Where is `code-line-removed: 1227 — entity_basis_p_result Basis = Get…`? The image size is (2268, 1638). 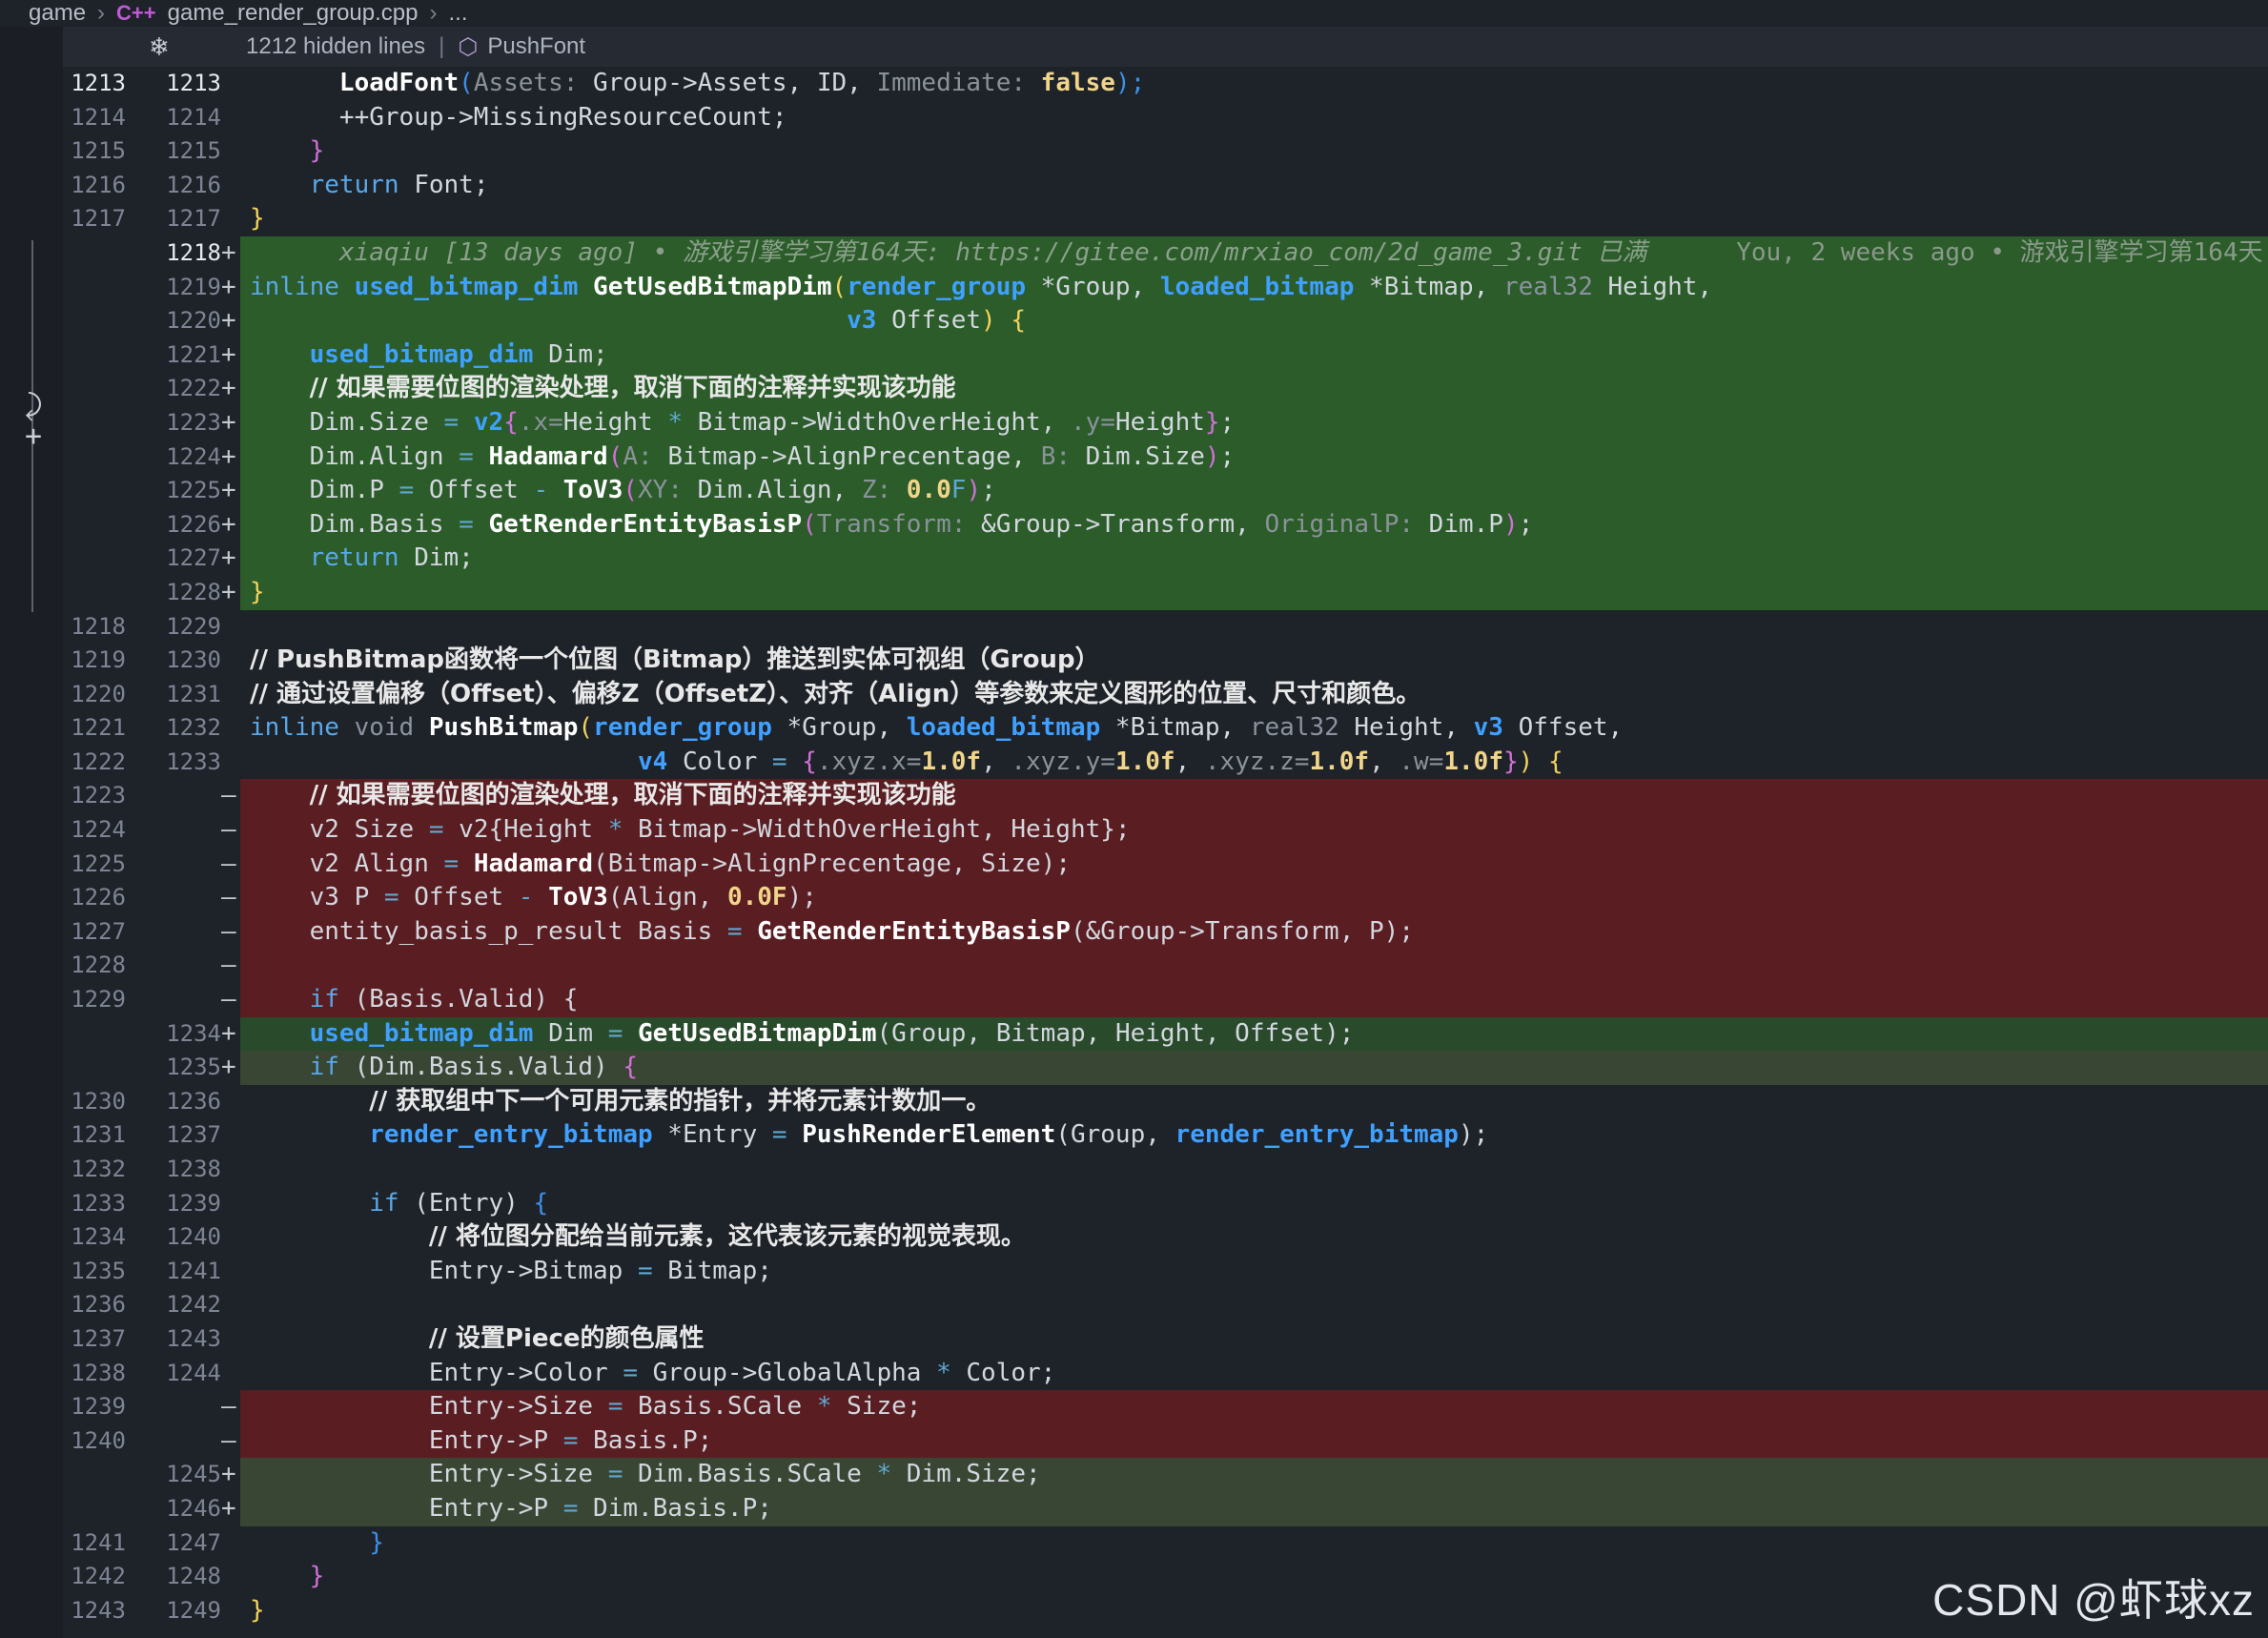
code-line-removed: 1227 — entity_basis_p_result Basis = Get… is located at coordinates (1165, 932).